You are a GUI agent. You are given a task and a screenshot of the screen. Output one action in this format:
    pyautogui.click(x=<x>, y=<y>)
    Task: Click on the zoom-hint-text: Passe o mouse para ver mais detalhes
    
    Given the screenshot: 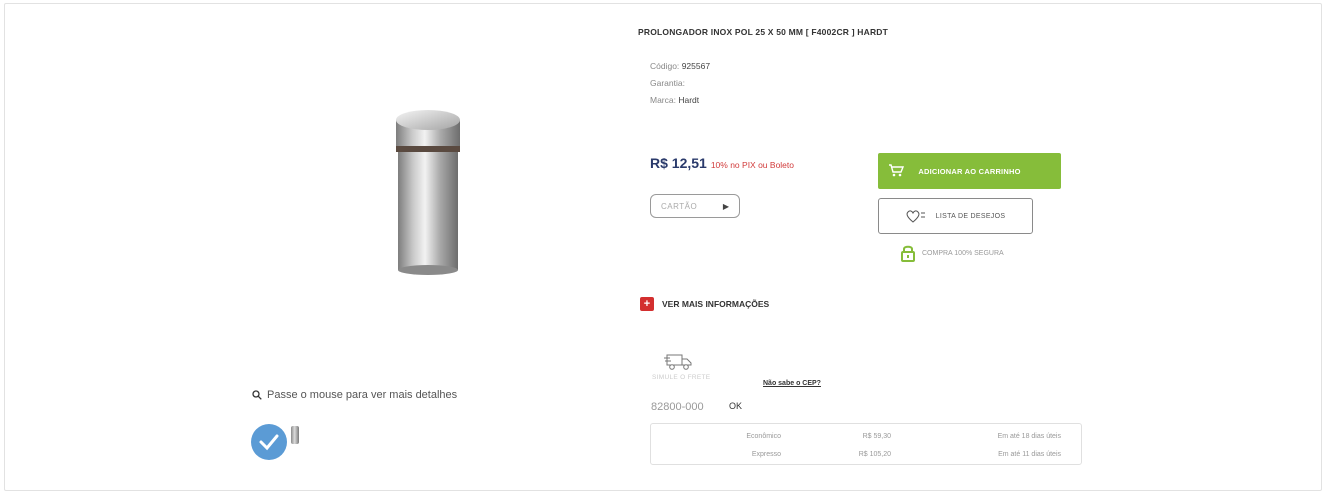 What is the action you would take?
    pyautogui.click(x=362, y=395)
    